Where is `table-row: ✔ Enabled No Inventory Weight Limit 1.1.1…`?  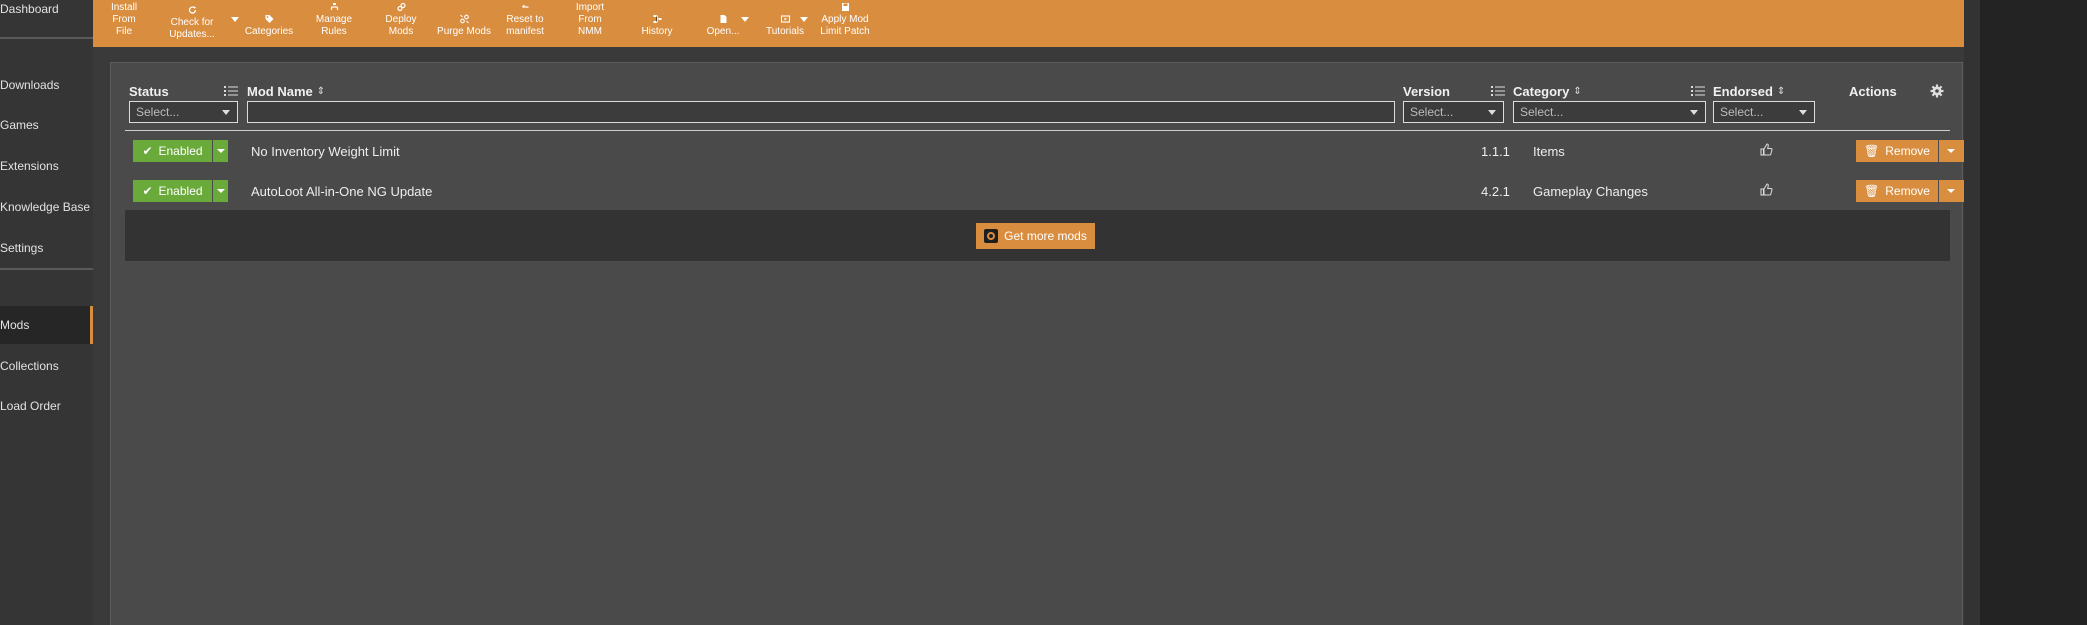
table-row: ✔ Enabled No Inventory Weight Limit 1.1.1… is located at coordinates (1044, 152).